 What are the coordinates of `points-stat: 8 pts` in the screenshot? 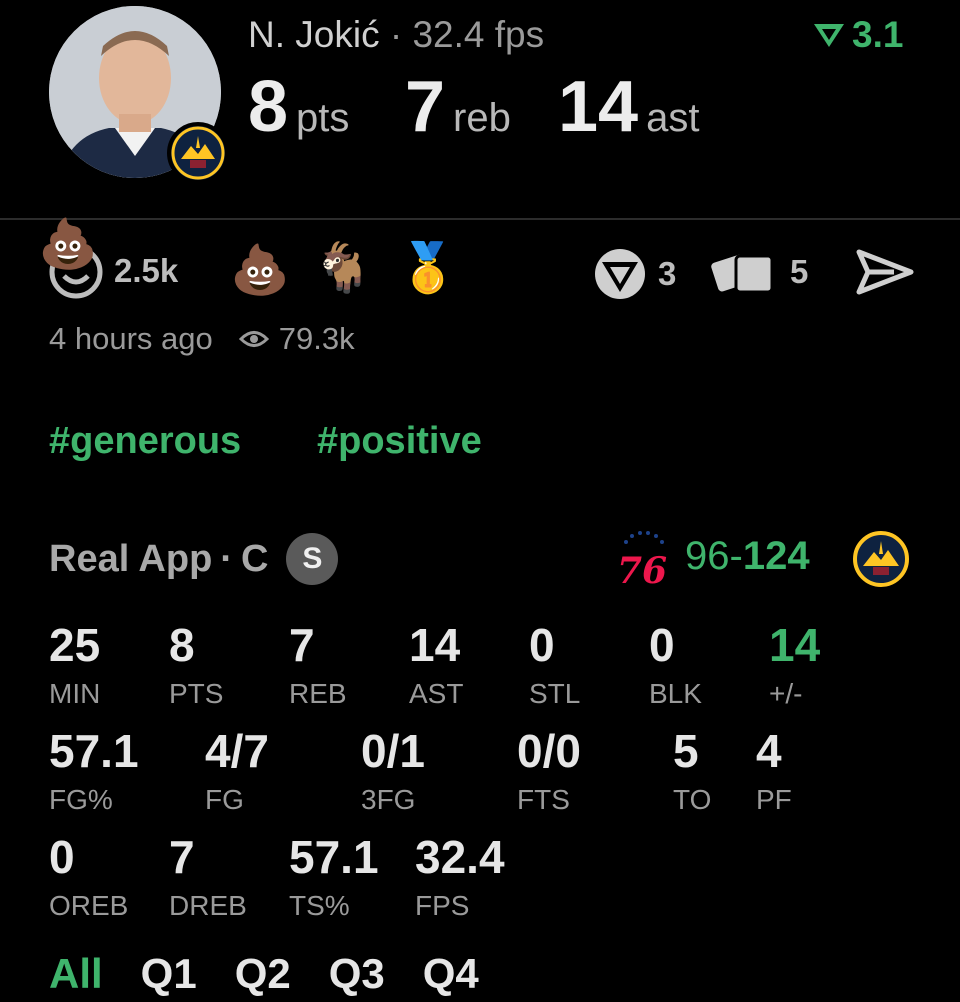 It's located at (298, 107).